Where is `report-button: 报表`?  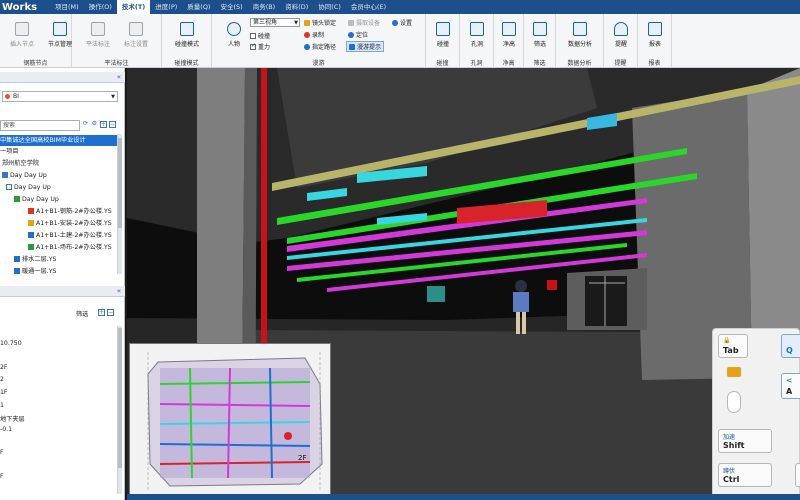
report-button: 报表 is located at coordinates (655, 35).